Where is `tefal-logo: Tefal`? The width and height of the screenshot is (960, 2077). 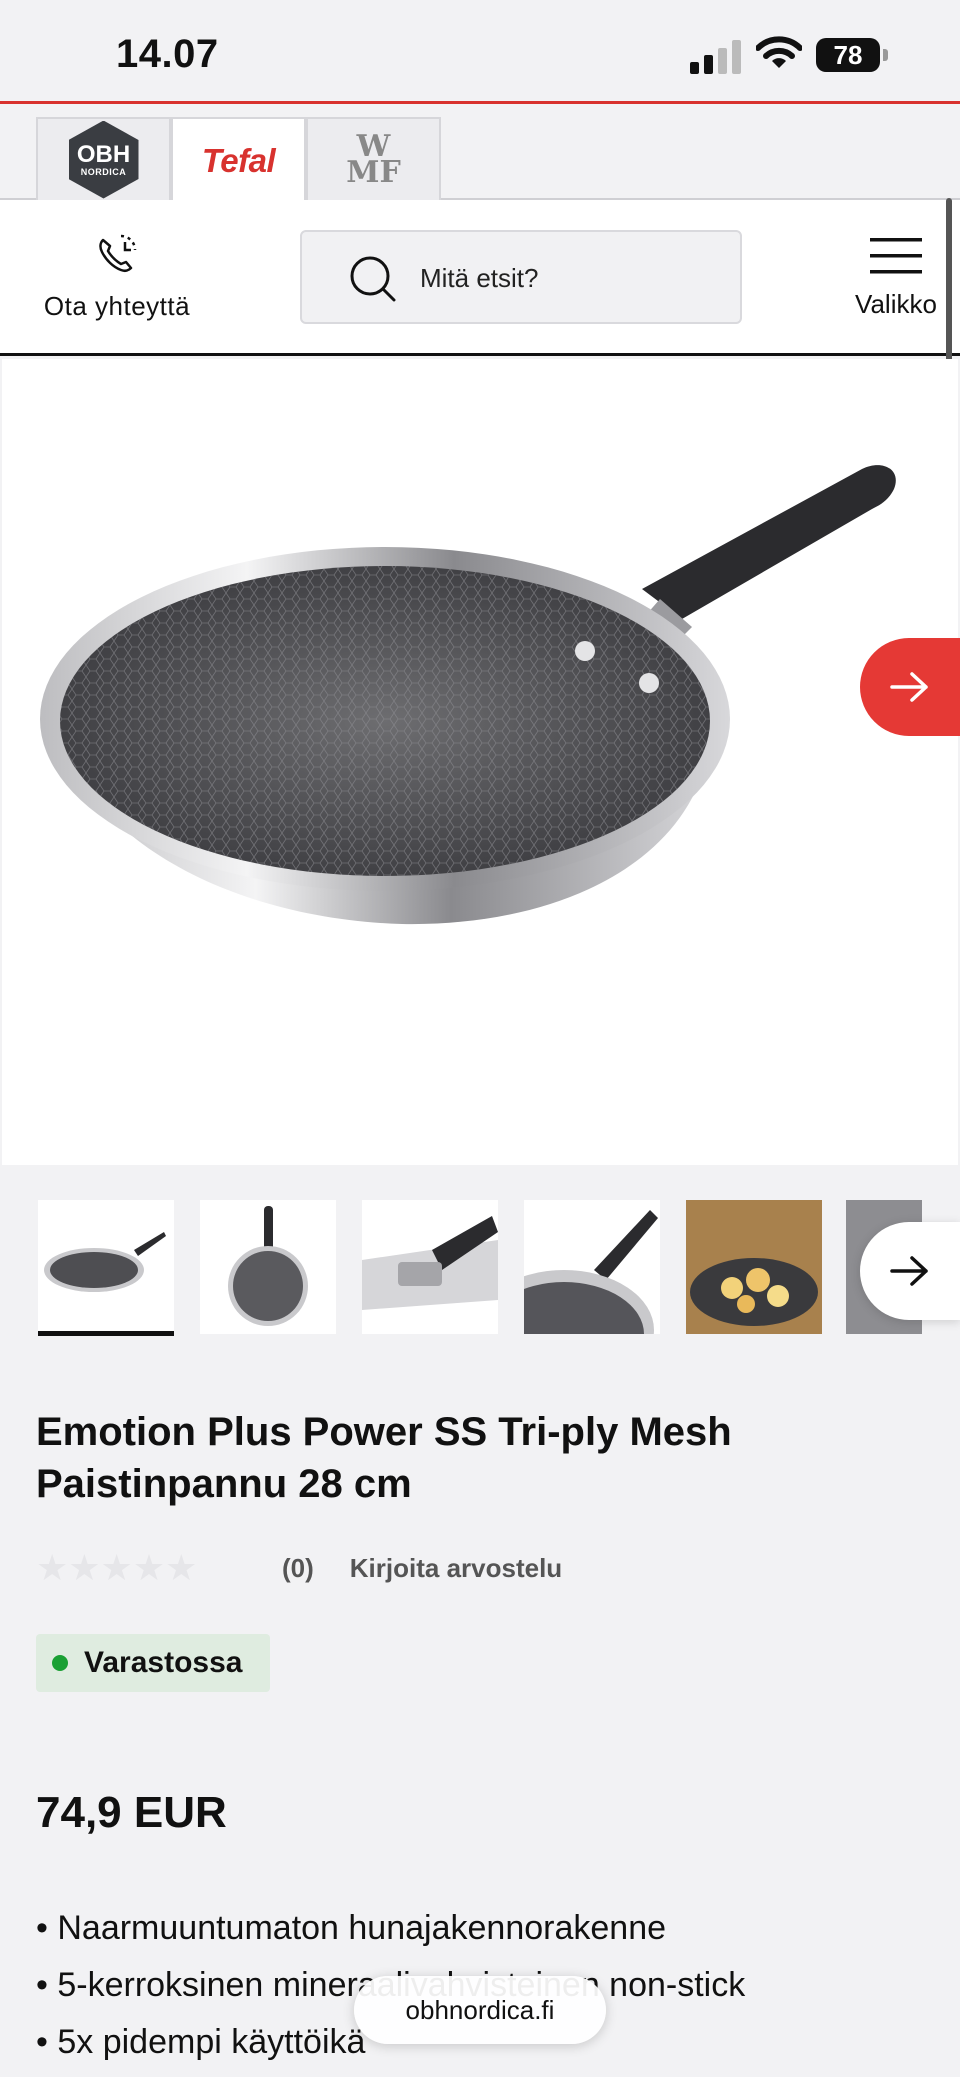 tefal-logo: Tefal is located at coordinates (238, 160).